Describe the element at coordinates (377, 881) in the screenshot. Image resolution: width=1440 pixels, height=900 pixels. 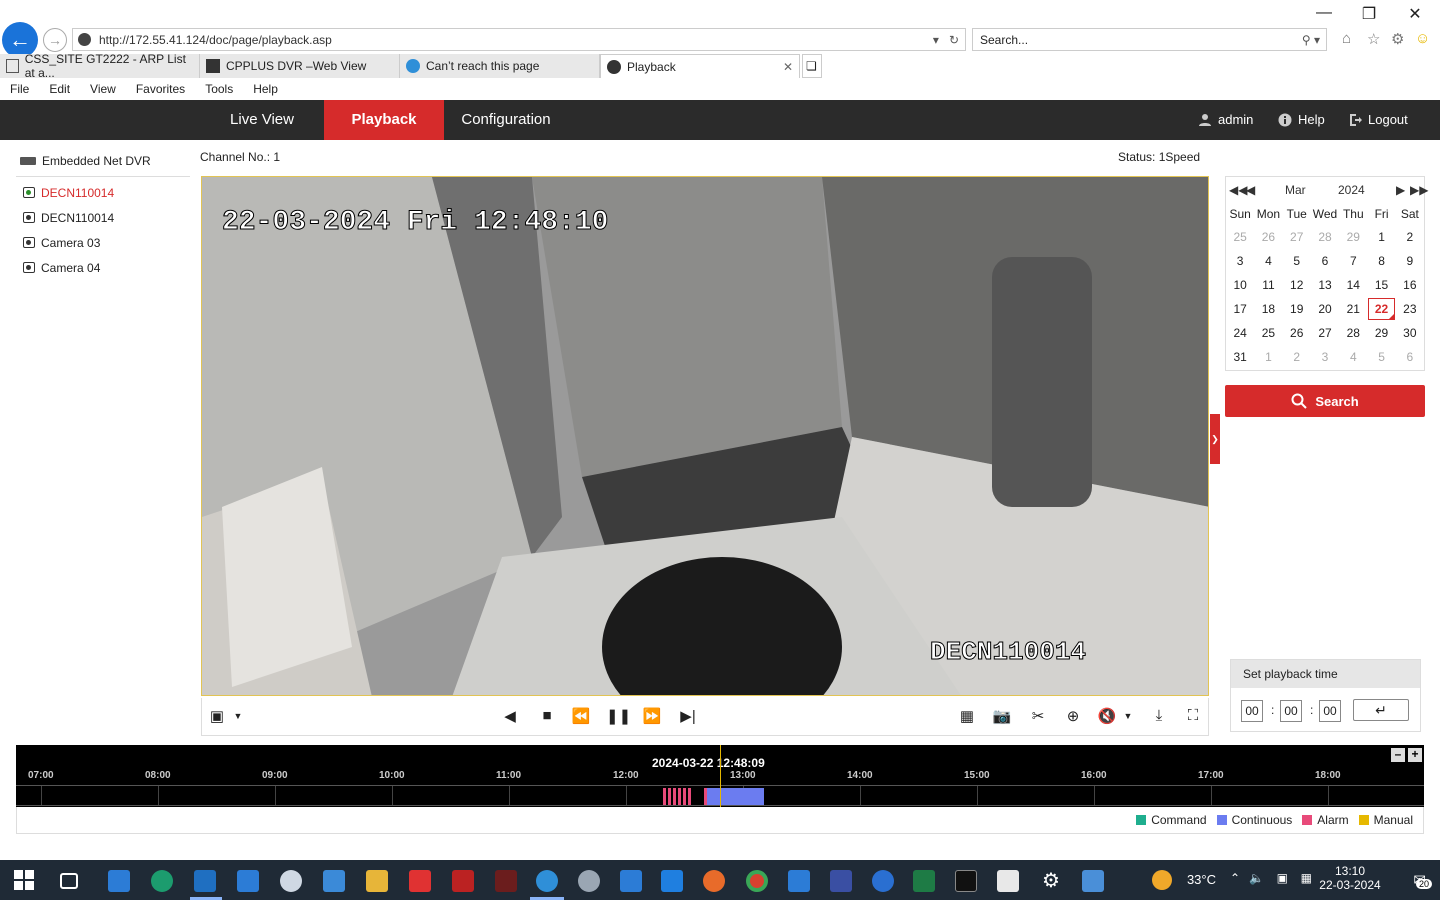
I see `file-explorer-icon` at that location.